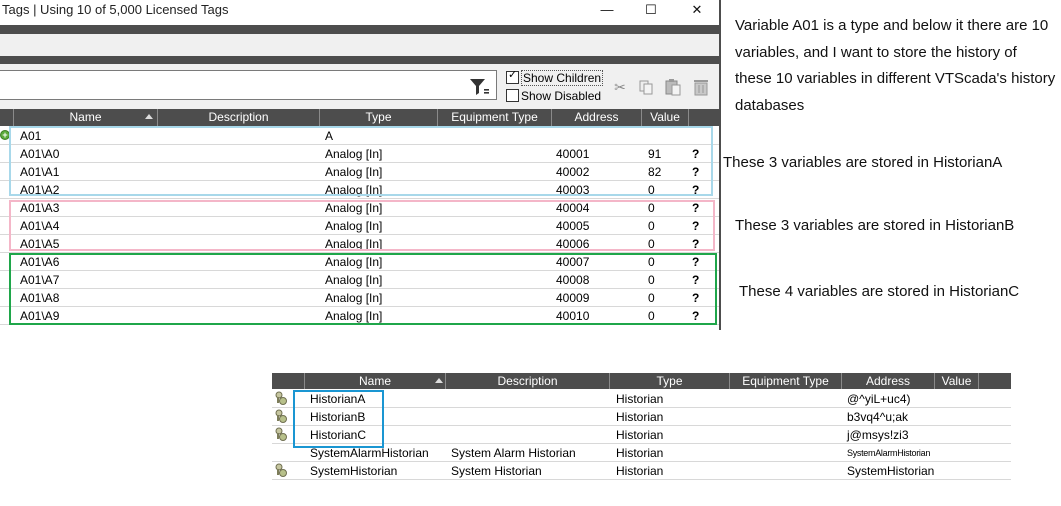 The width and height of the screenshot is (1061, 506). I want to click on minimize-icon: —, so click(607, 11).